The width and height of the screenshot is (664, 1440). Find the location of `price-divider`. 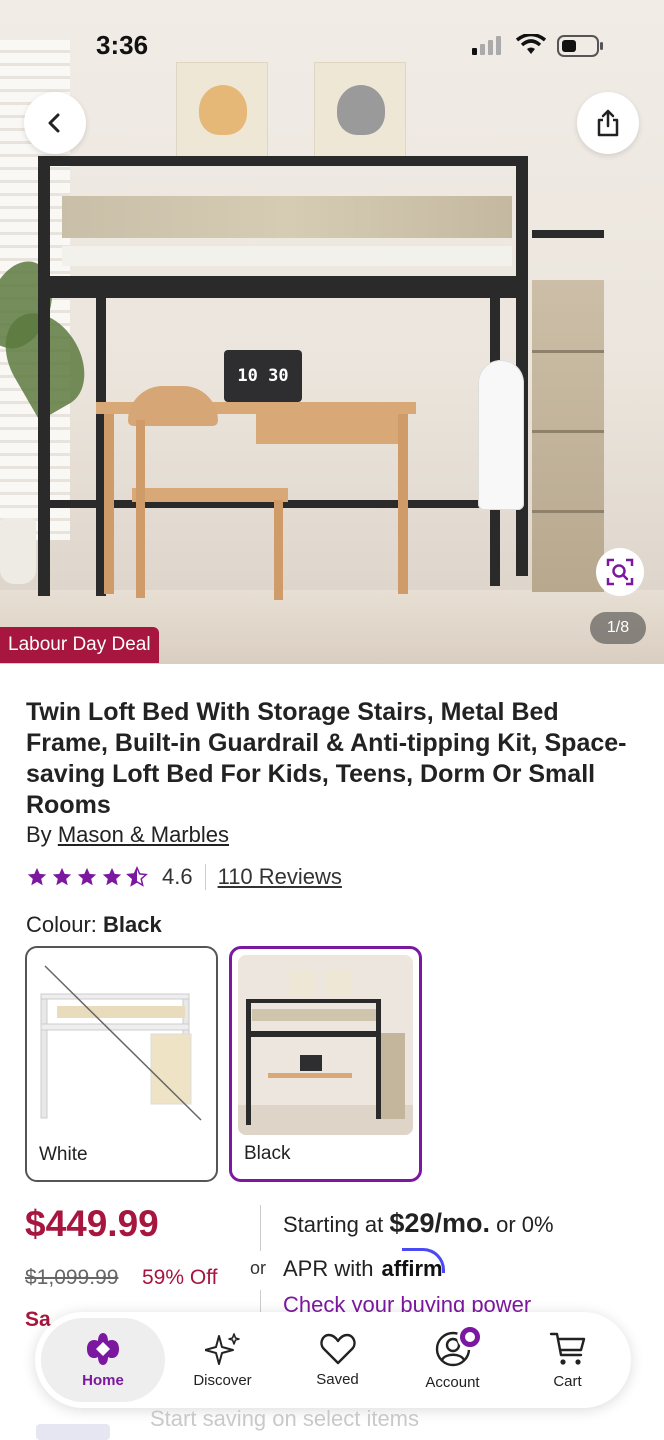

price-divider is located at coordinates (260, 1228).